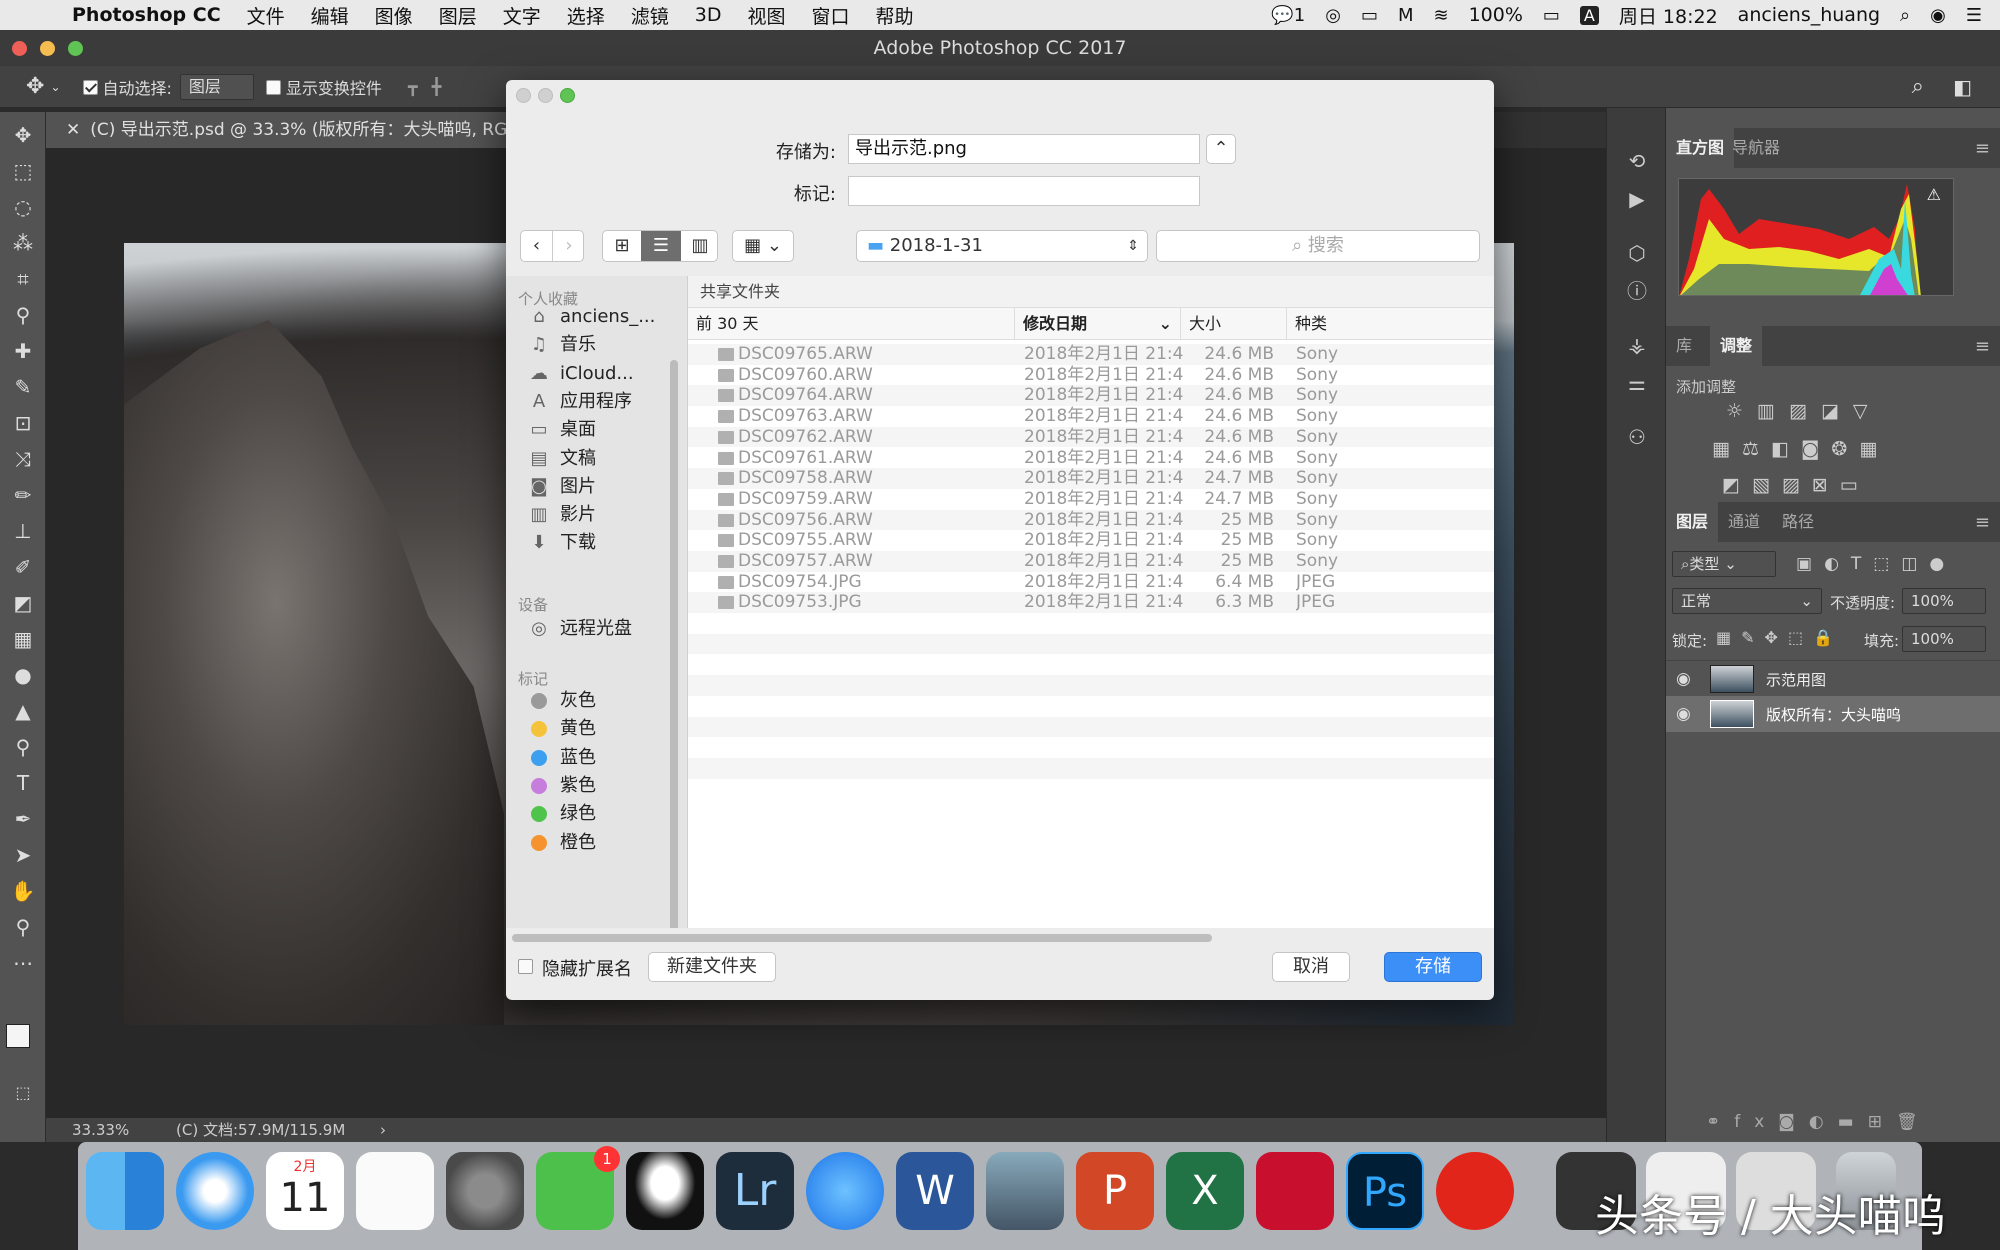  I want to click on excel-icon: X, so click(1205, 1191).